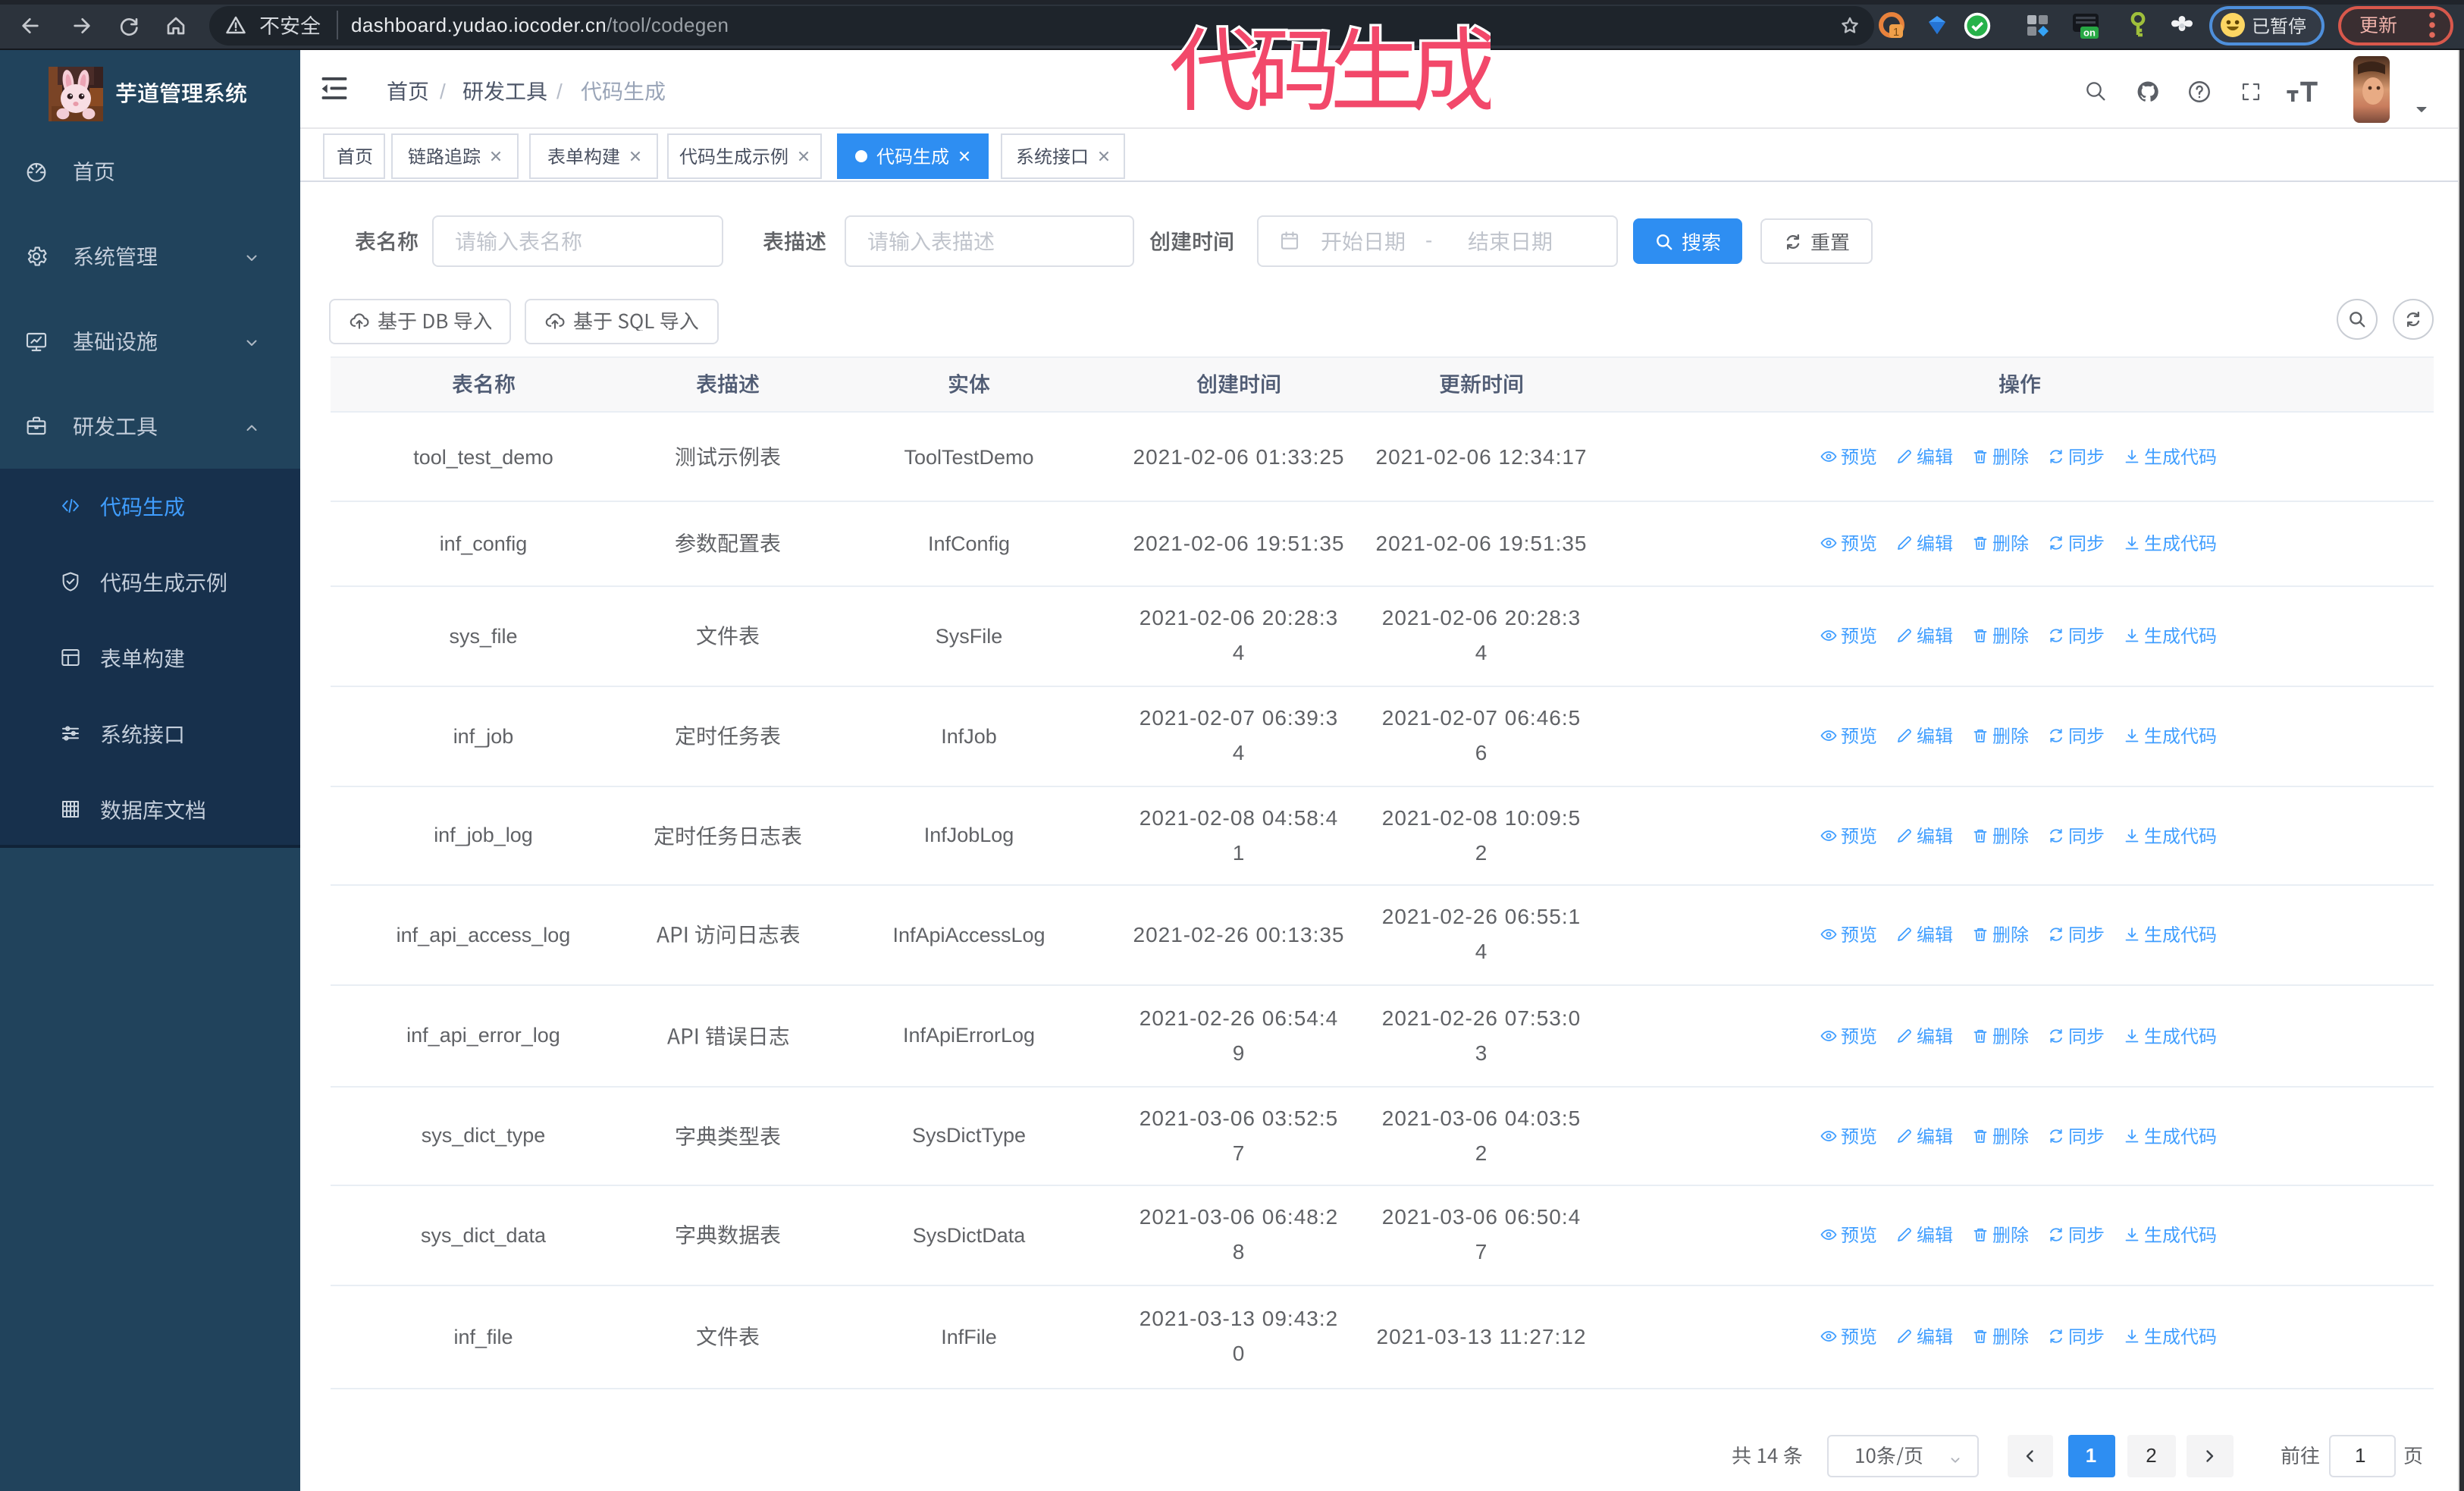  What do you see at coordinates (1896, 32) in the screenshot?
I see `svg-text: 1` at bounding box center [1896, 32].